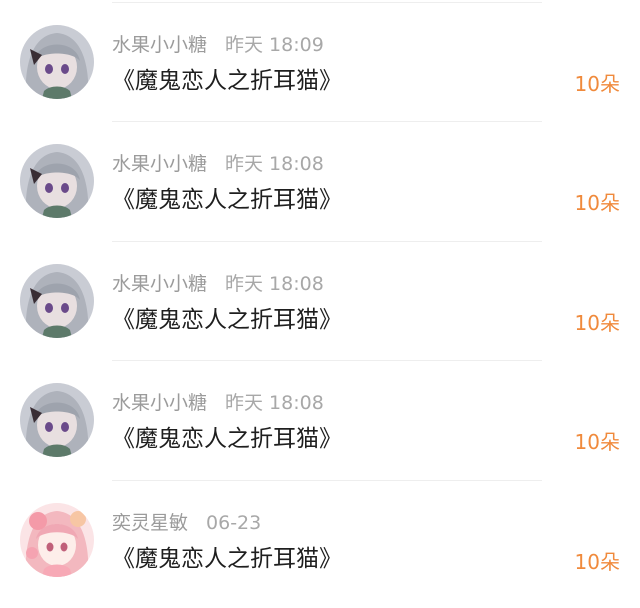  Describe the element at coordinates (234, 522) in the screenshot. I see `timestamp: 06-23` at that location.